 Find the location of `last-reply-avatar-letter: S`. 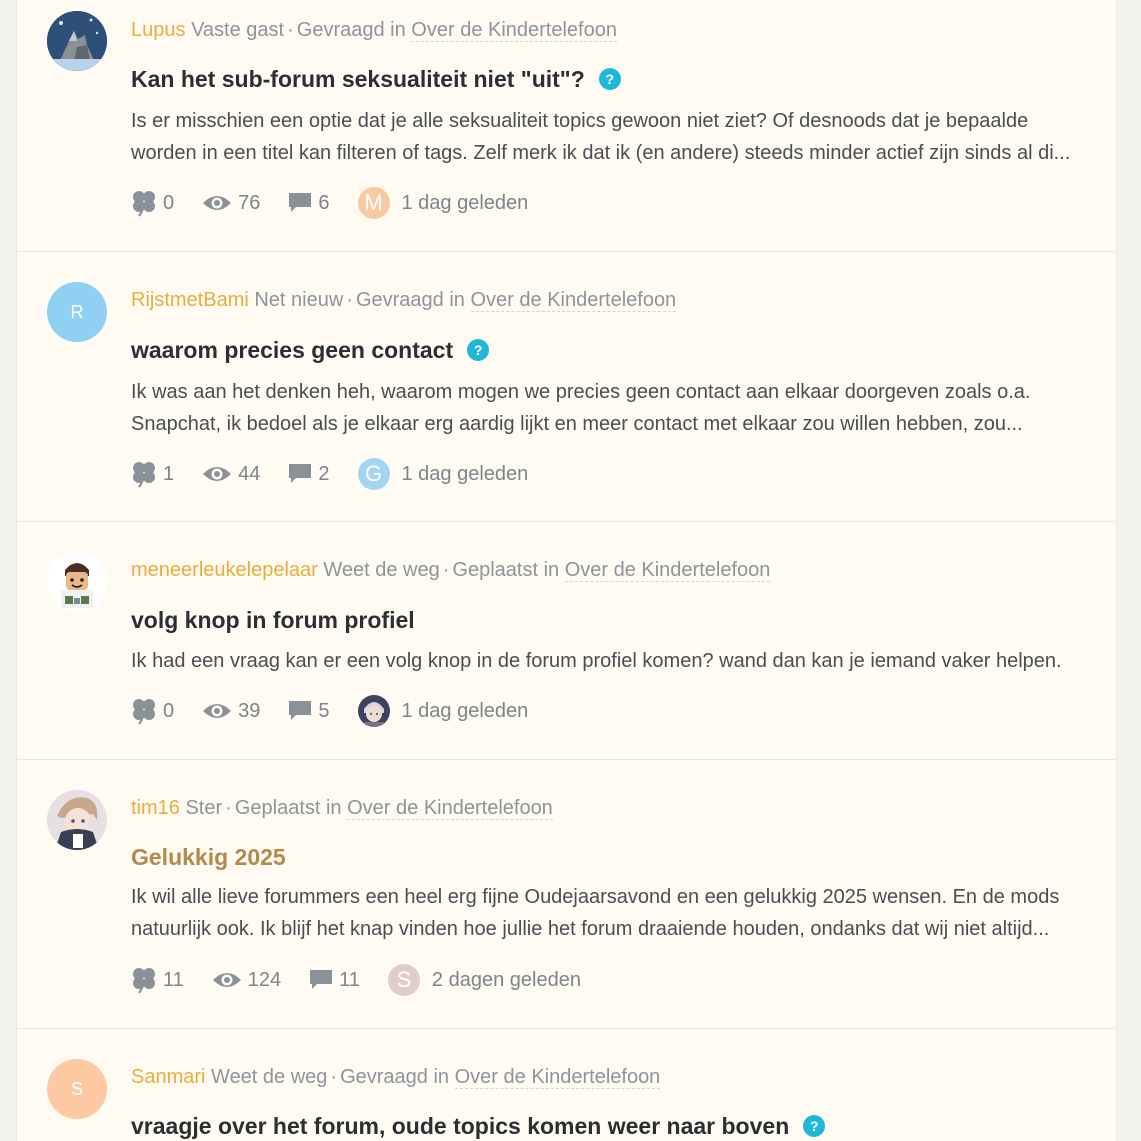

last-reply-avatar-letter: S is located at coordinates (404, 979).